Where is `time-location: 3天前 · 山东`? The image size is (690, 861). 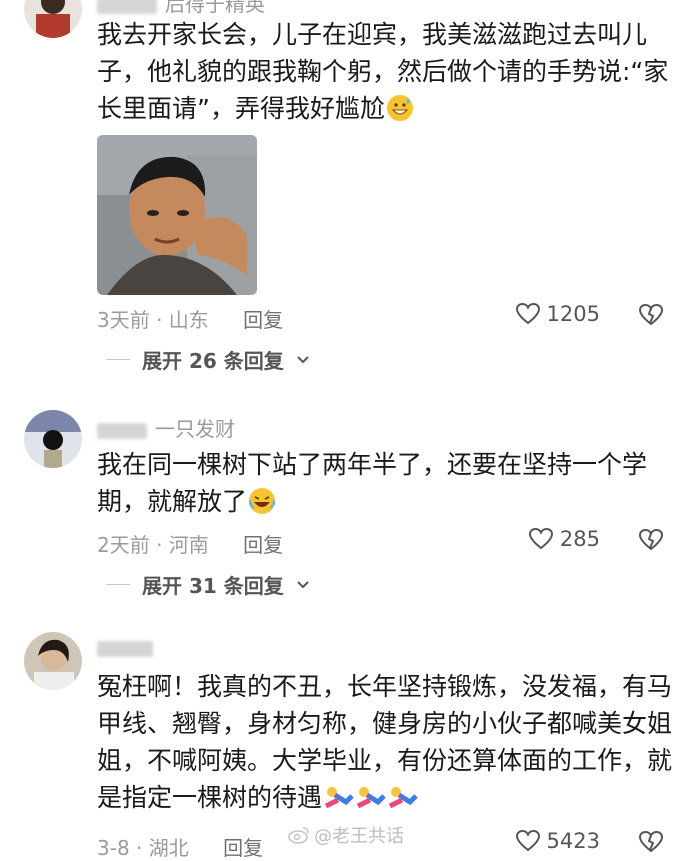 time-location: 3天前 · 山东 is located at coordinates (153, 320).